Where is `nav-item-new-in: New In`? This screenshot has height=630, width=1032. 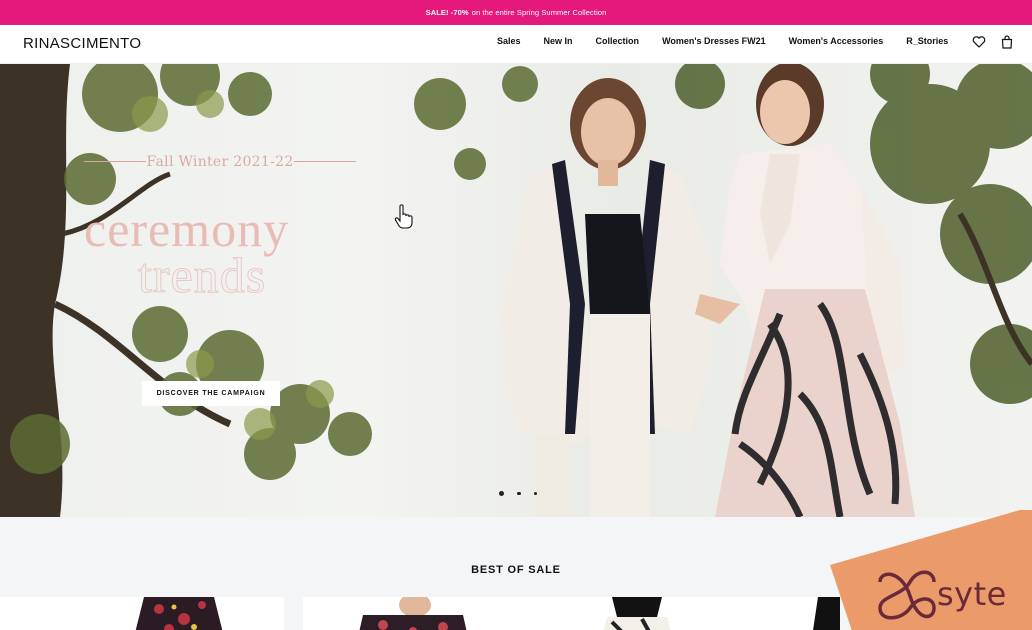
nav-item-new-in: New In is located at coordinates (558, 41).